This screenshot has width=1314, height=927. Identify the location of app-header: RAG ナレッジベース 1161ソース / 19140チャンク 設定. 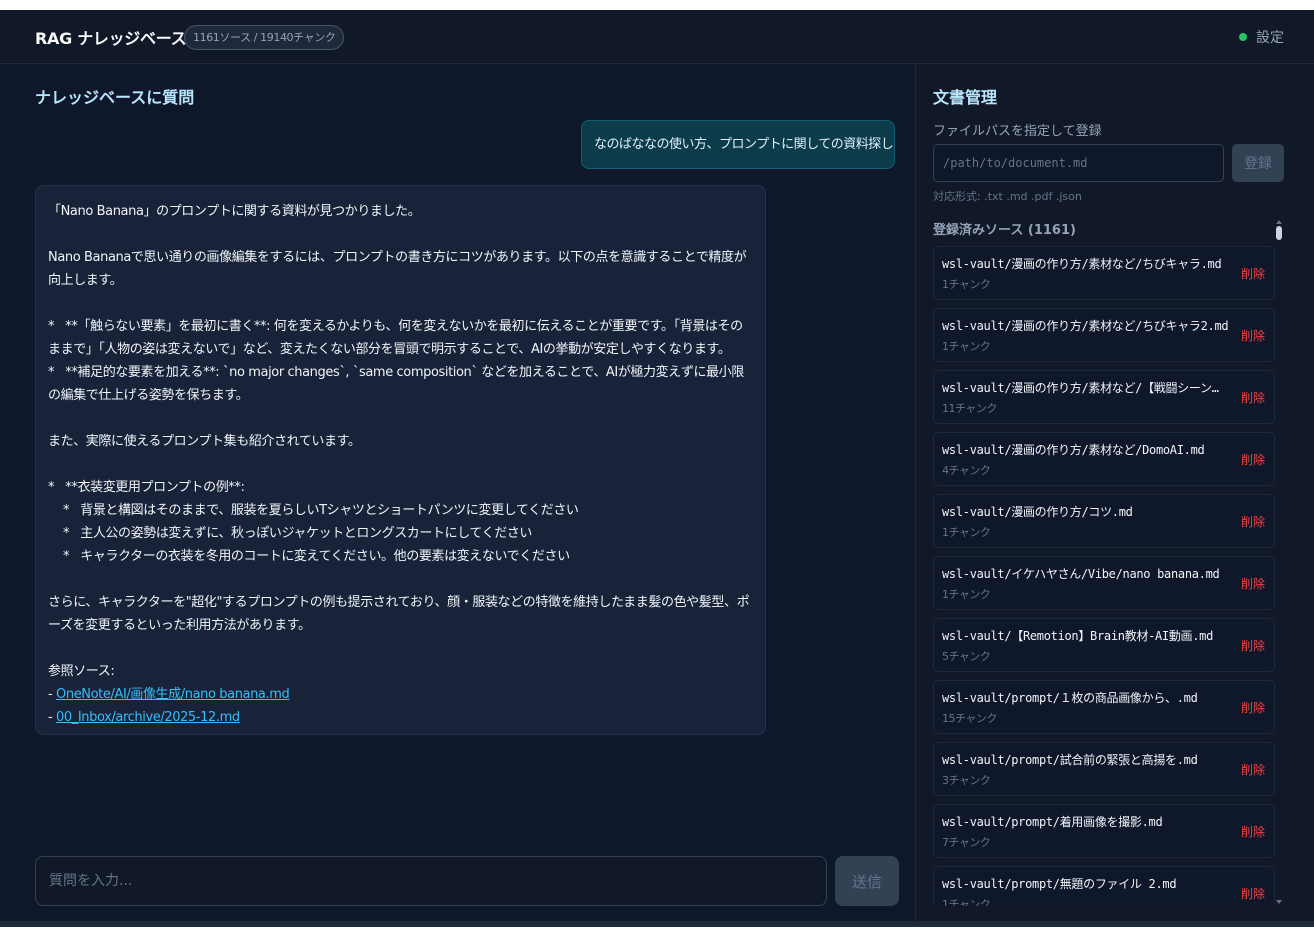
(657, 37).